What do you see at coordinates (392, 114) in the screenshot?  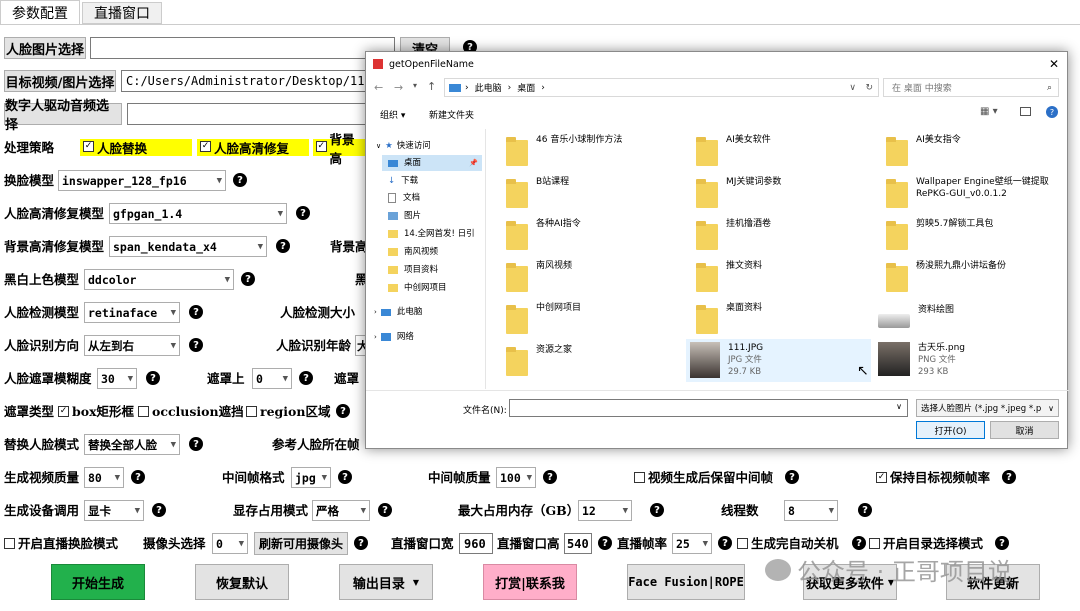 I see `organize-button: 组织 ▾` at bounding box center [392, 114].